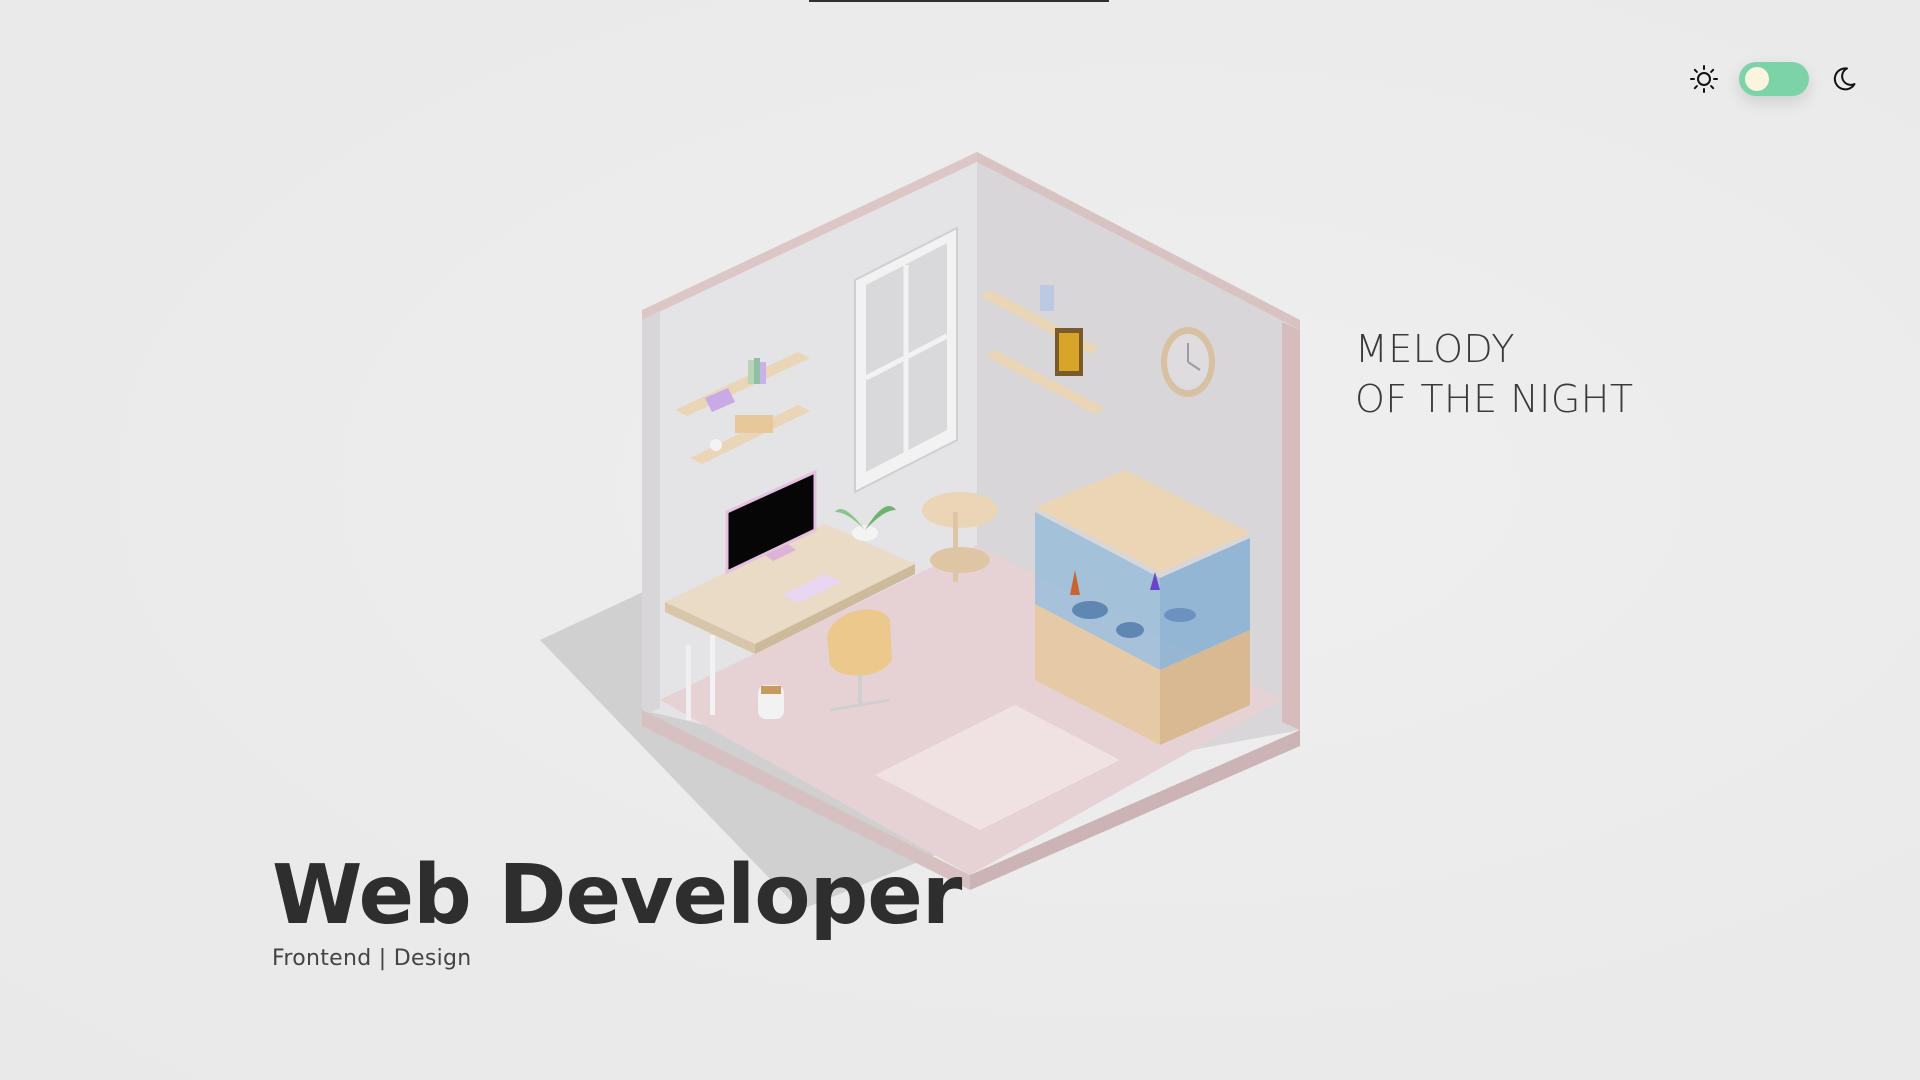 This screenshot has height=1080, width=1920. I want to click on theme-switch-knob, so click(1757, 79).